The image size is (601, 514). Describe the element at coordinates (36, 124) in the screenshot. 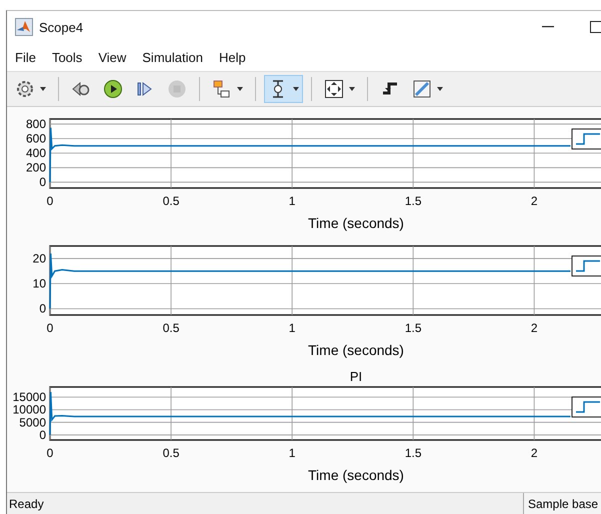

I see `tick-label: 800` at that location.